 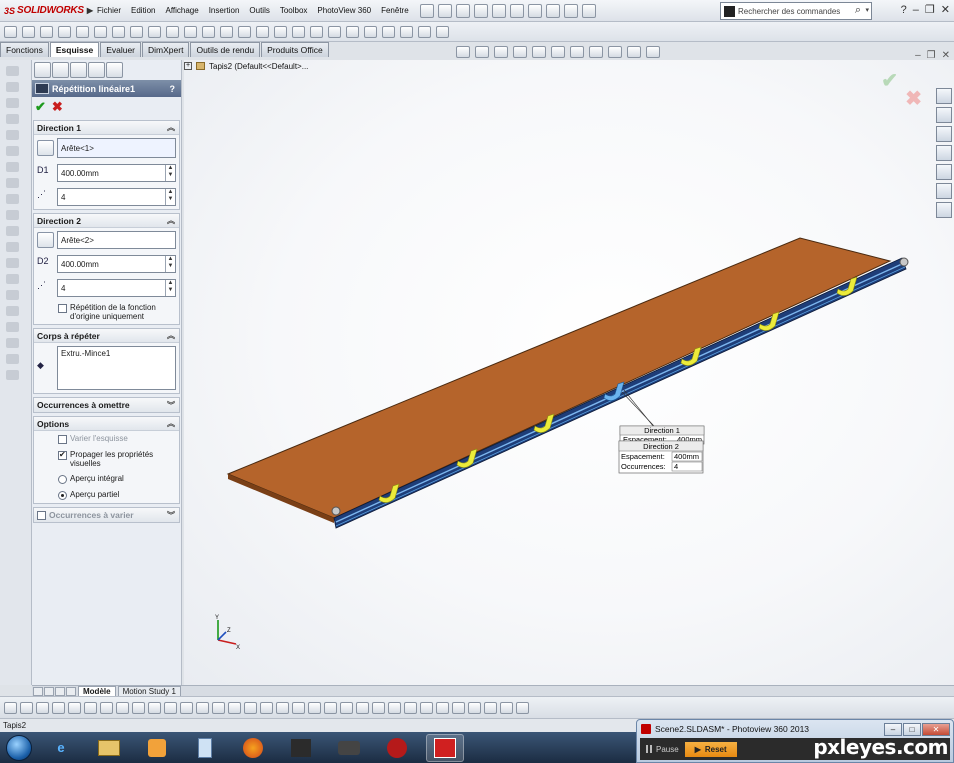 I want to click on convert-entities-icon, so click(x=280, y=31).